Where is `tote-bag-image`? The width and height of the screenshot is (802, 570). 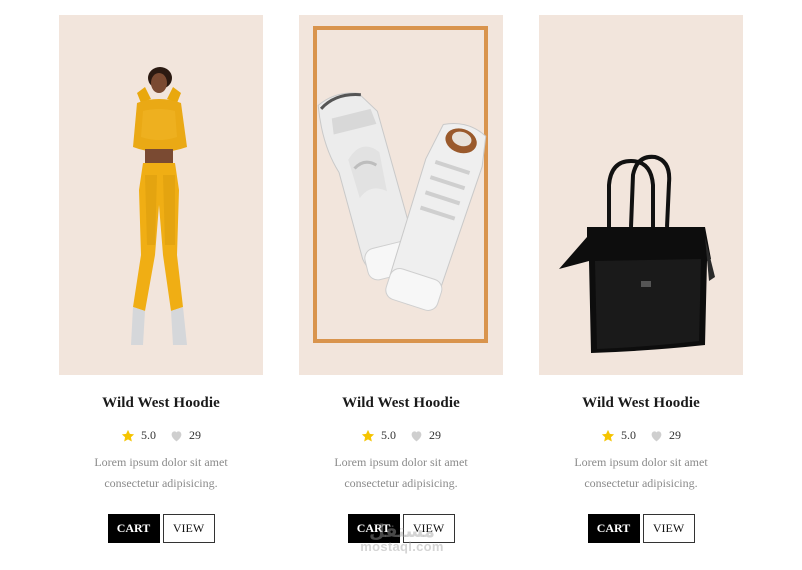
tote-bag-image is located at coordinates (637, 253).